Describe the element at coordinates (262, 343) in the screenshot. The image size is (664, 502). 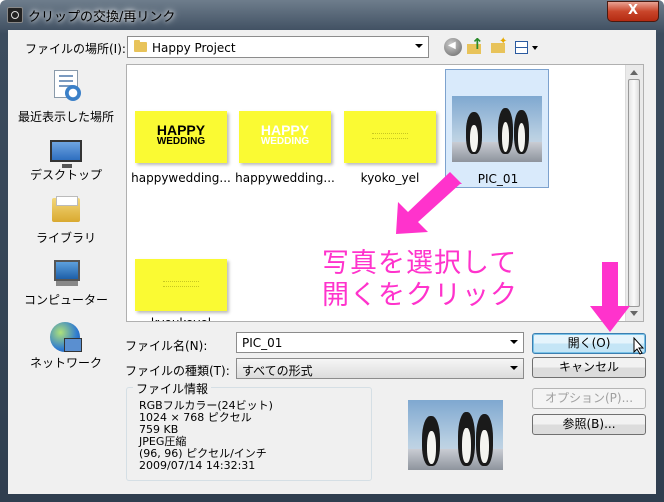
I see `file-name-value: PIC_01` at that location.